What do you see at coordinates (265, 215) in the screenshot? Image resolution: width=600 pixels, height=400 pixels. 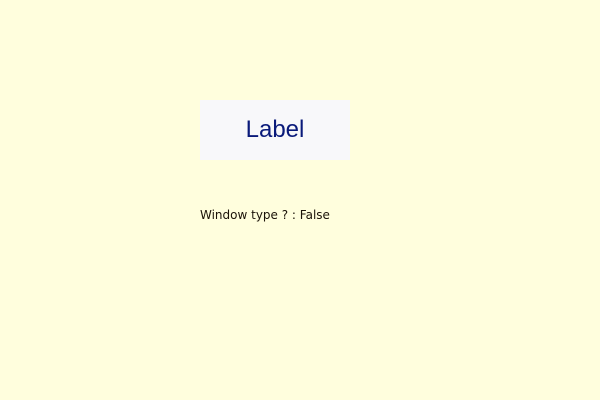 I see `window-type-status: Window type ? : False` at bounding box center [265, 215].